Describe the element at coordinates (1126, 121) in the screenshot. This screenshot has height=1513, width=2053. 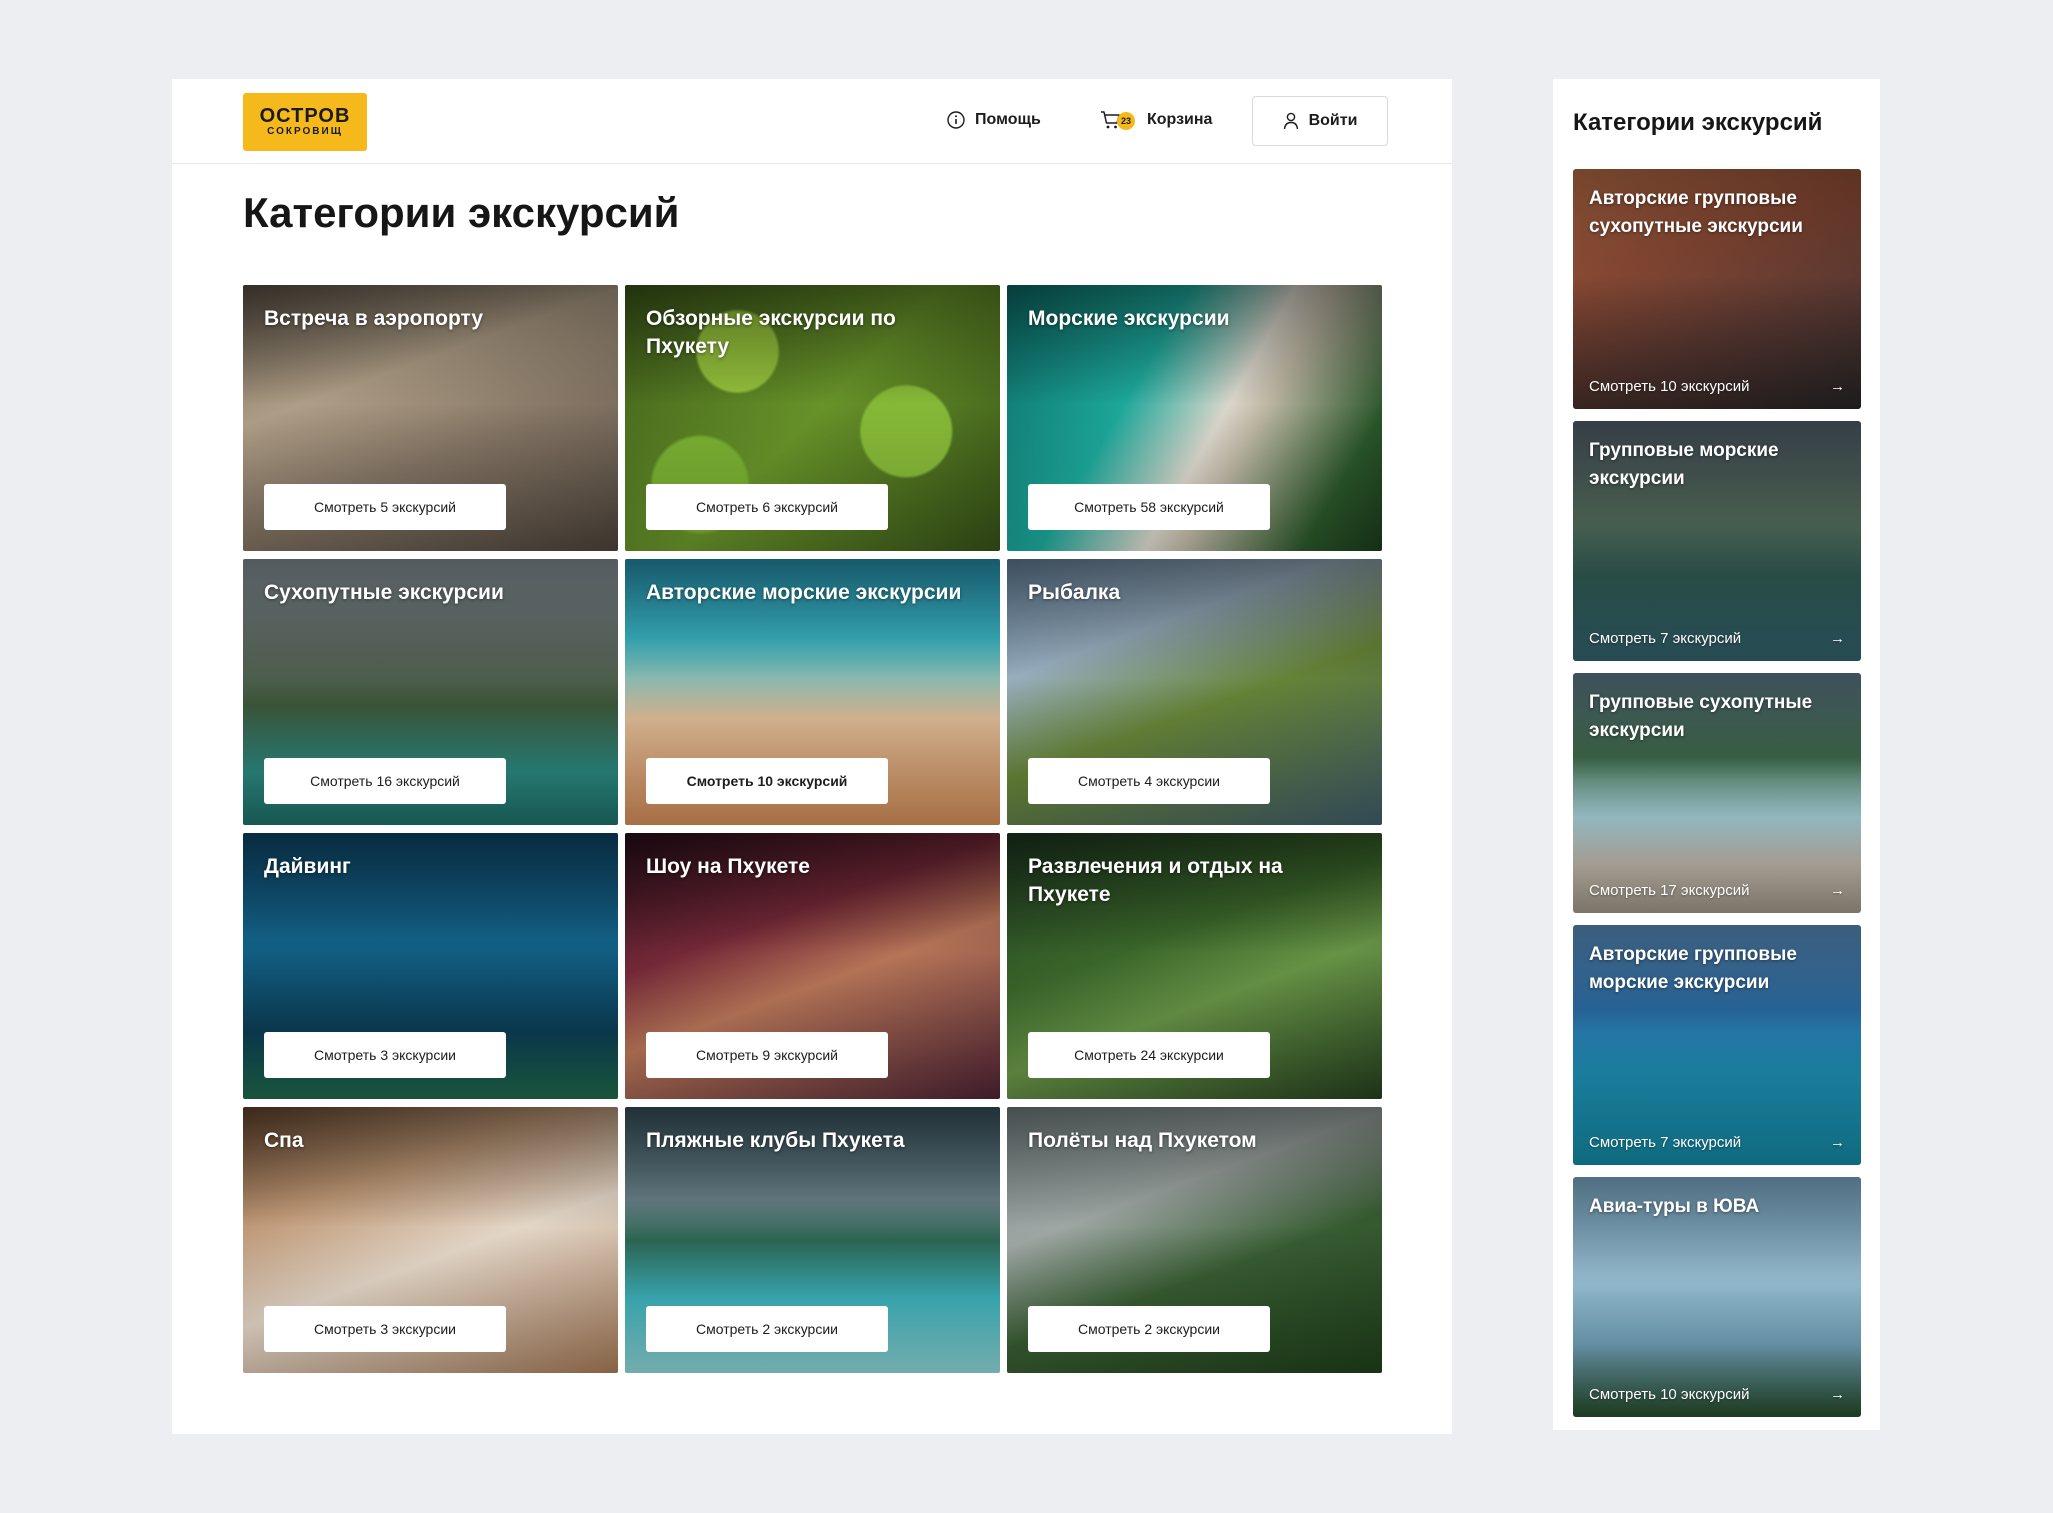
I see `cart-count-badge: 23` at that location.